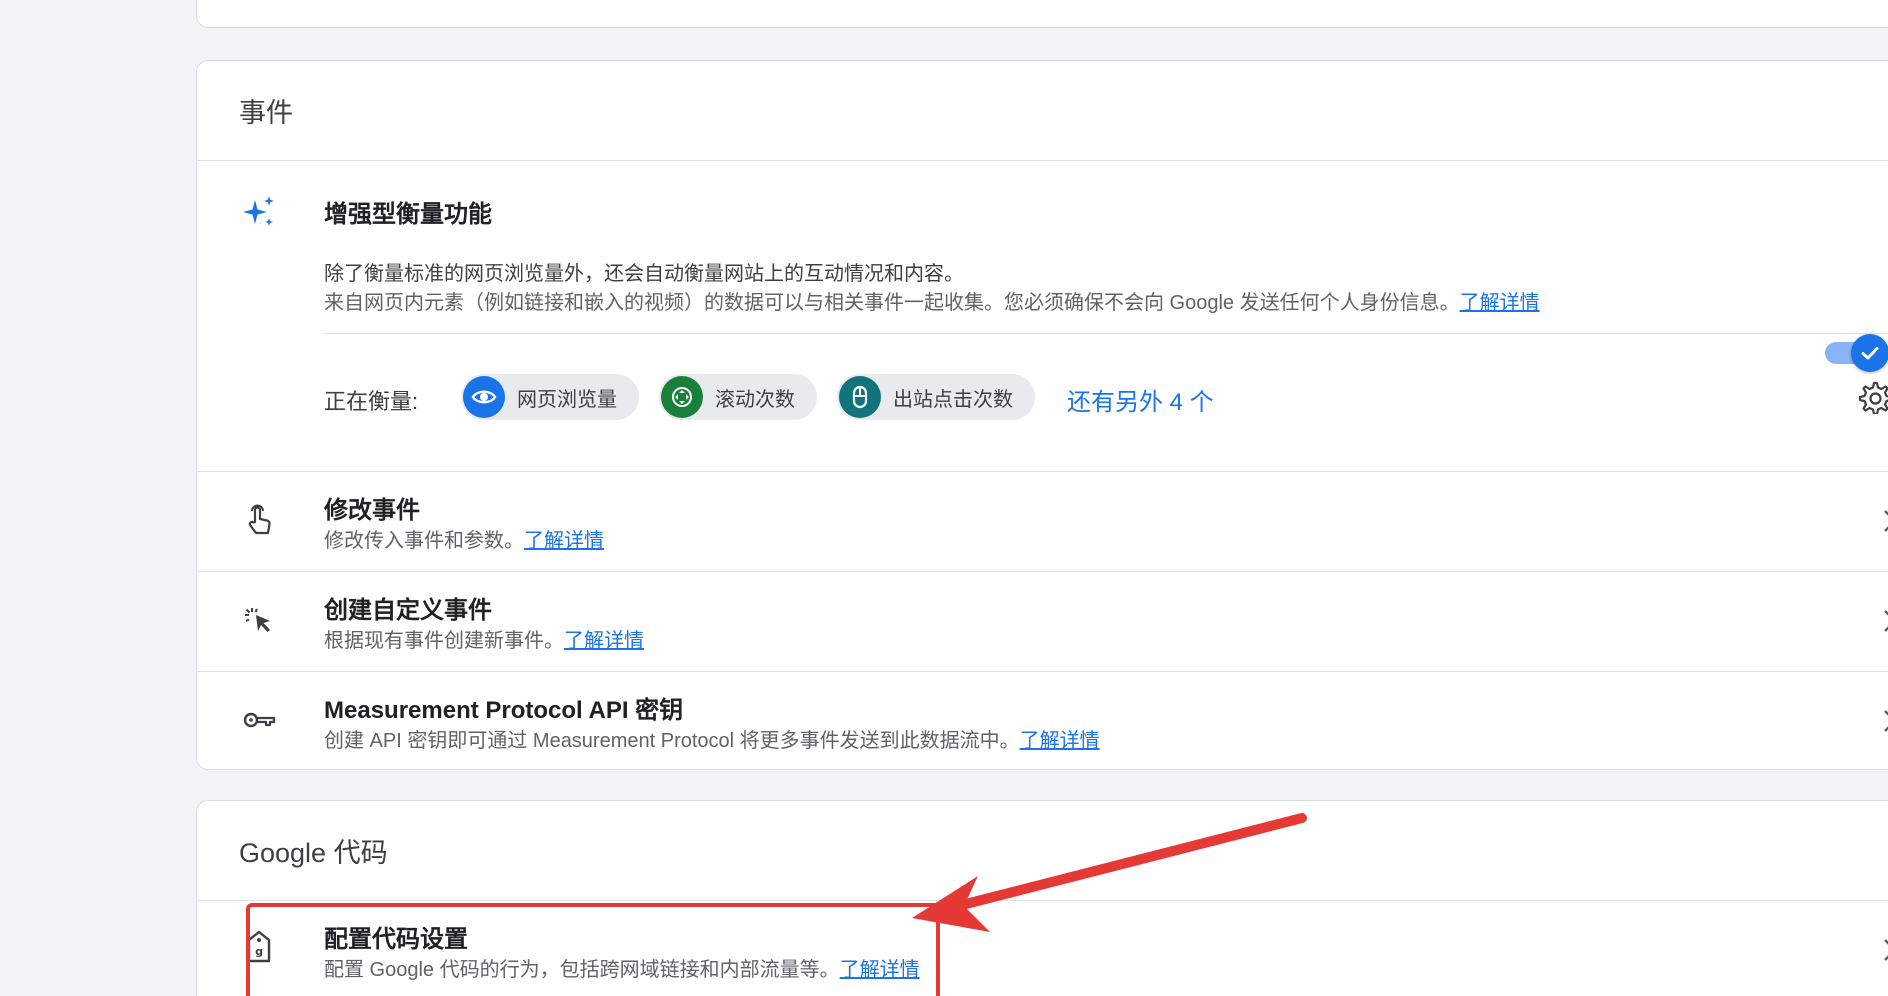 The width and height of the screenshot is (1888, 996). I want to click on enhanced-measurement-desc-1: 除了衡量标准的网页浏览量外，还会自动衡量网站上的互动情况和内容。, so click(644, 274).